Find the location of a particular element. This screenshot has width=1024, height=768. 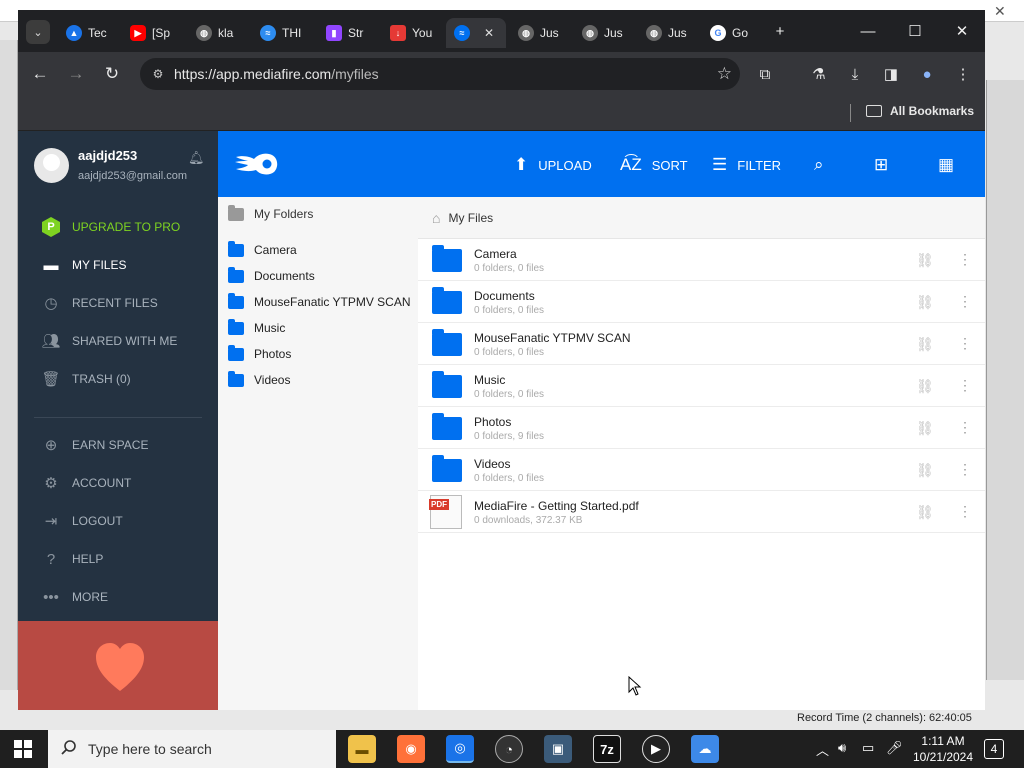

tab-kla: ◍ kla is located at coordinates (219, 33).